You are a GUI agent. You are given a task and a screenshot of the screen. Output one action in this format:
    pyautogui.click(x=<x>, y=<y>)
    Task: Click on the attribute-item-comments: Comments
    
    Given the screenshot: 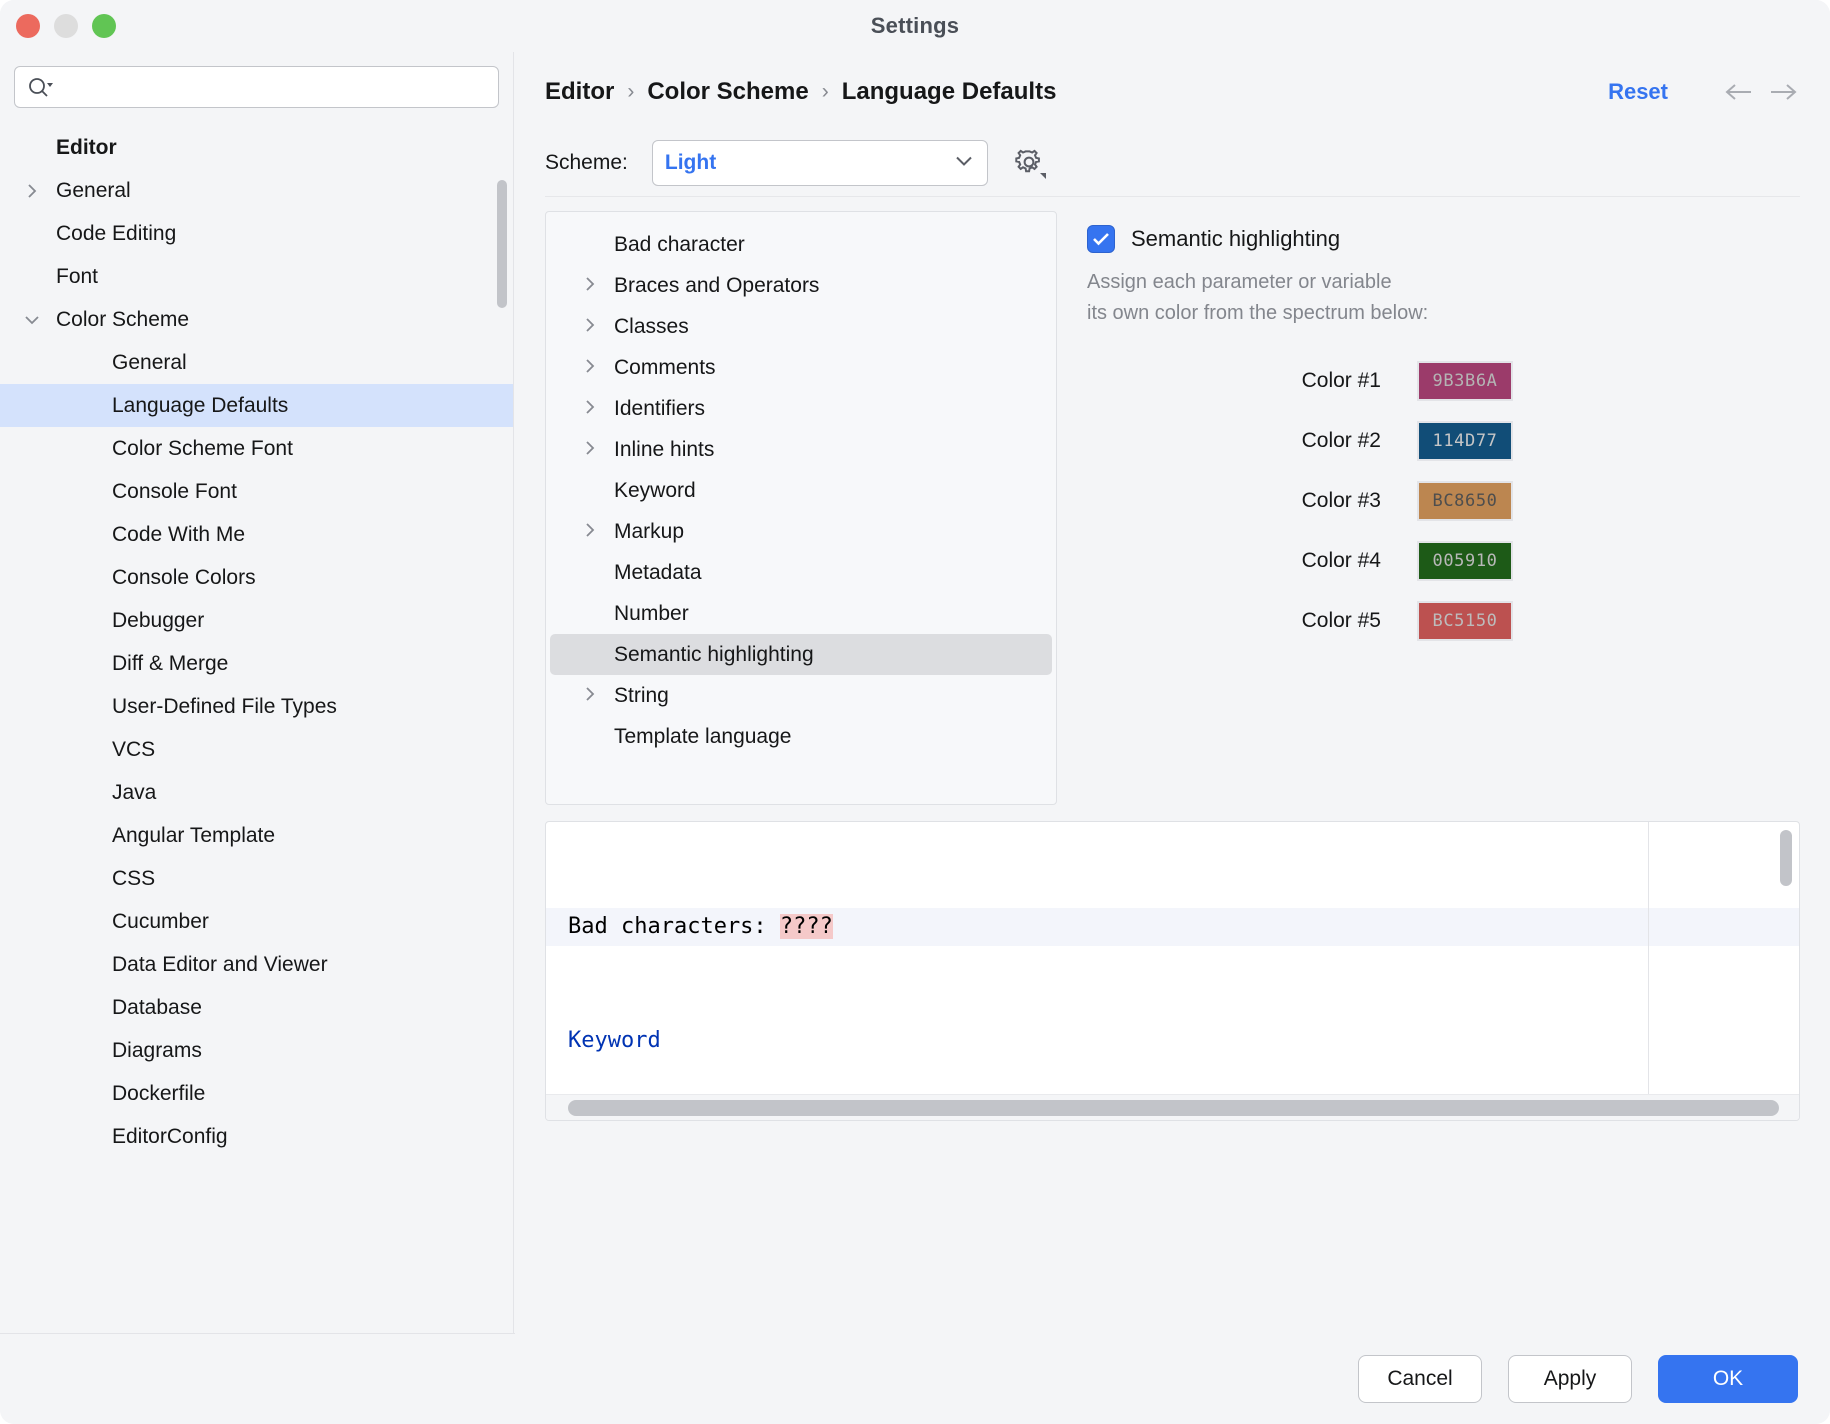 What is the action you would take?
    pyautogui.click(x=801, y=367)
    